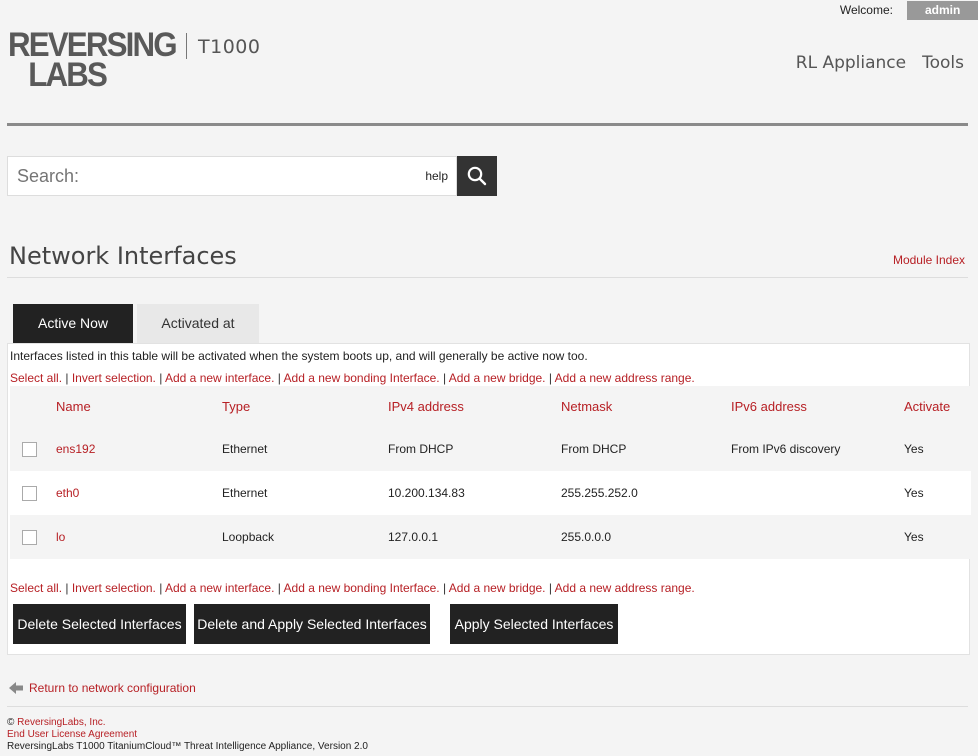 This screenshot has width=978, height=756. I want to click on product-name: T1000, so click(229, 47).